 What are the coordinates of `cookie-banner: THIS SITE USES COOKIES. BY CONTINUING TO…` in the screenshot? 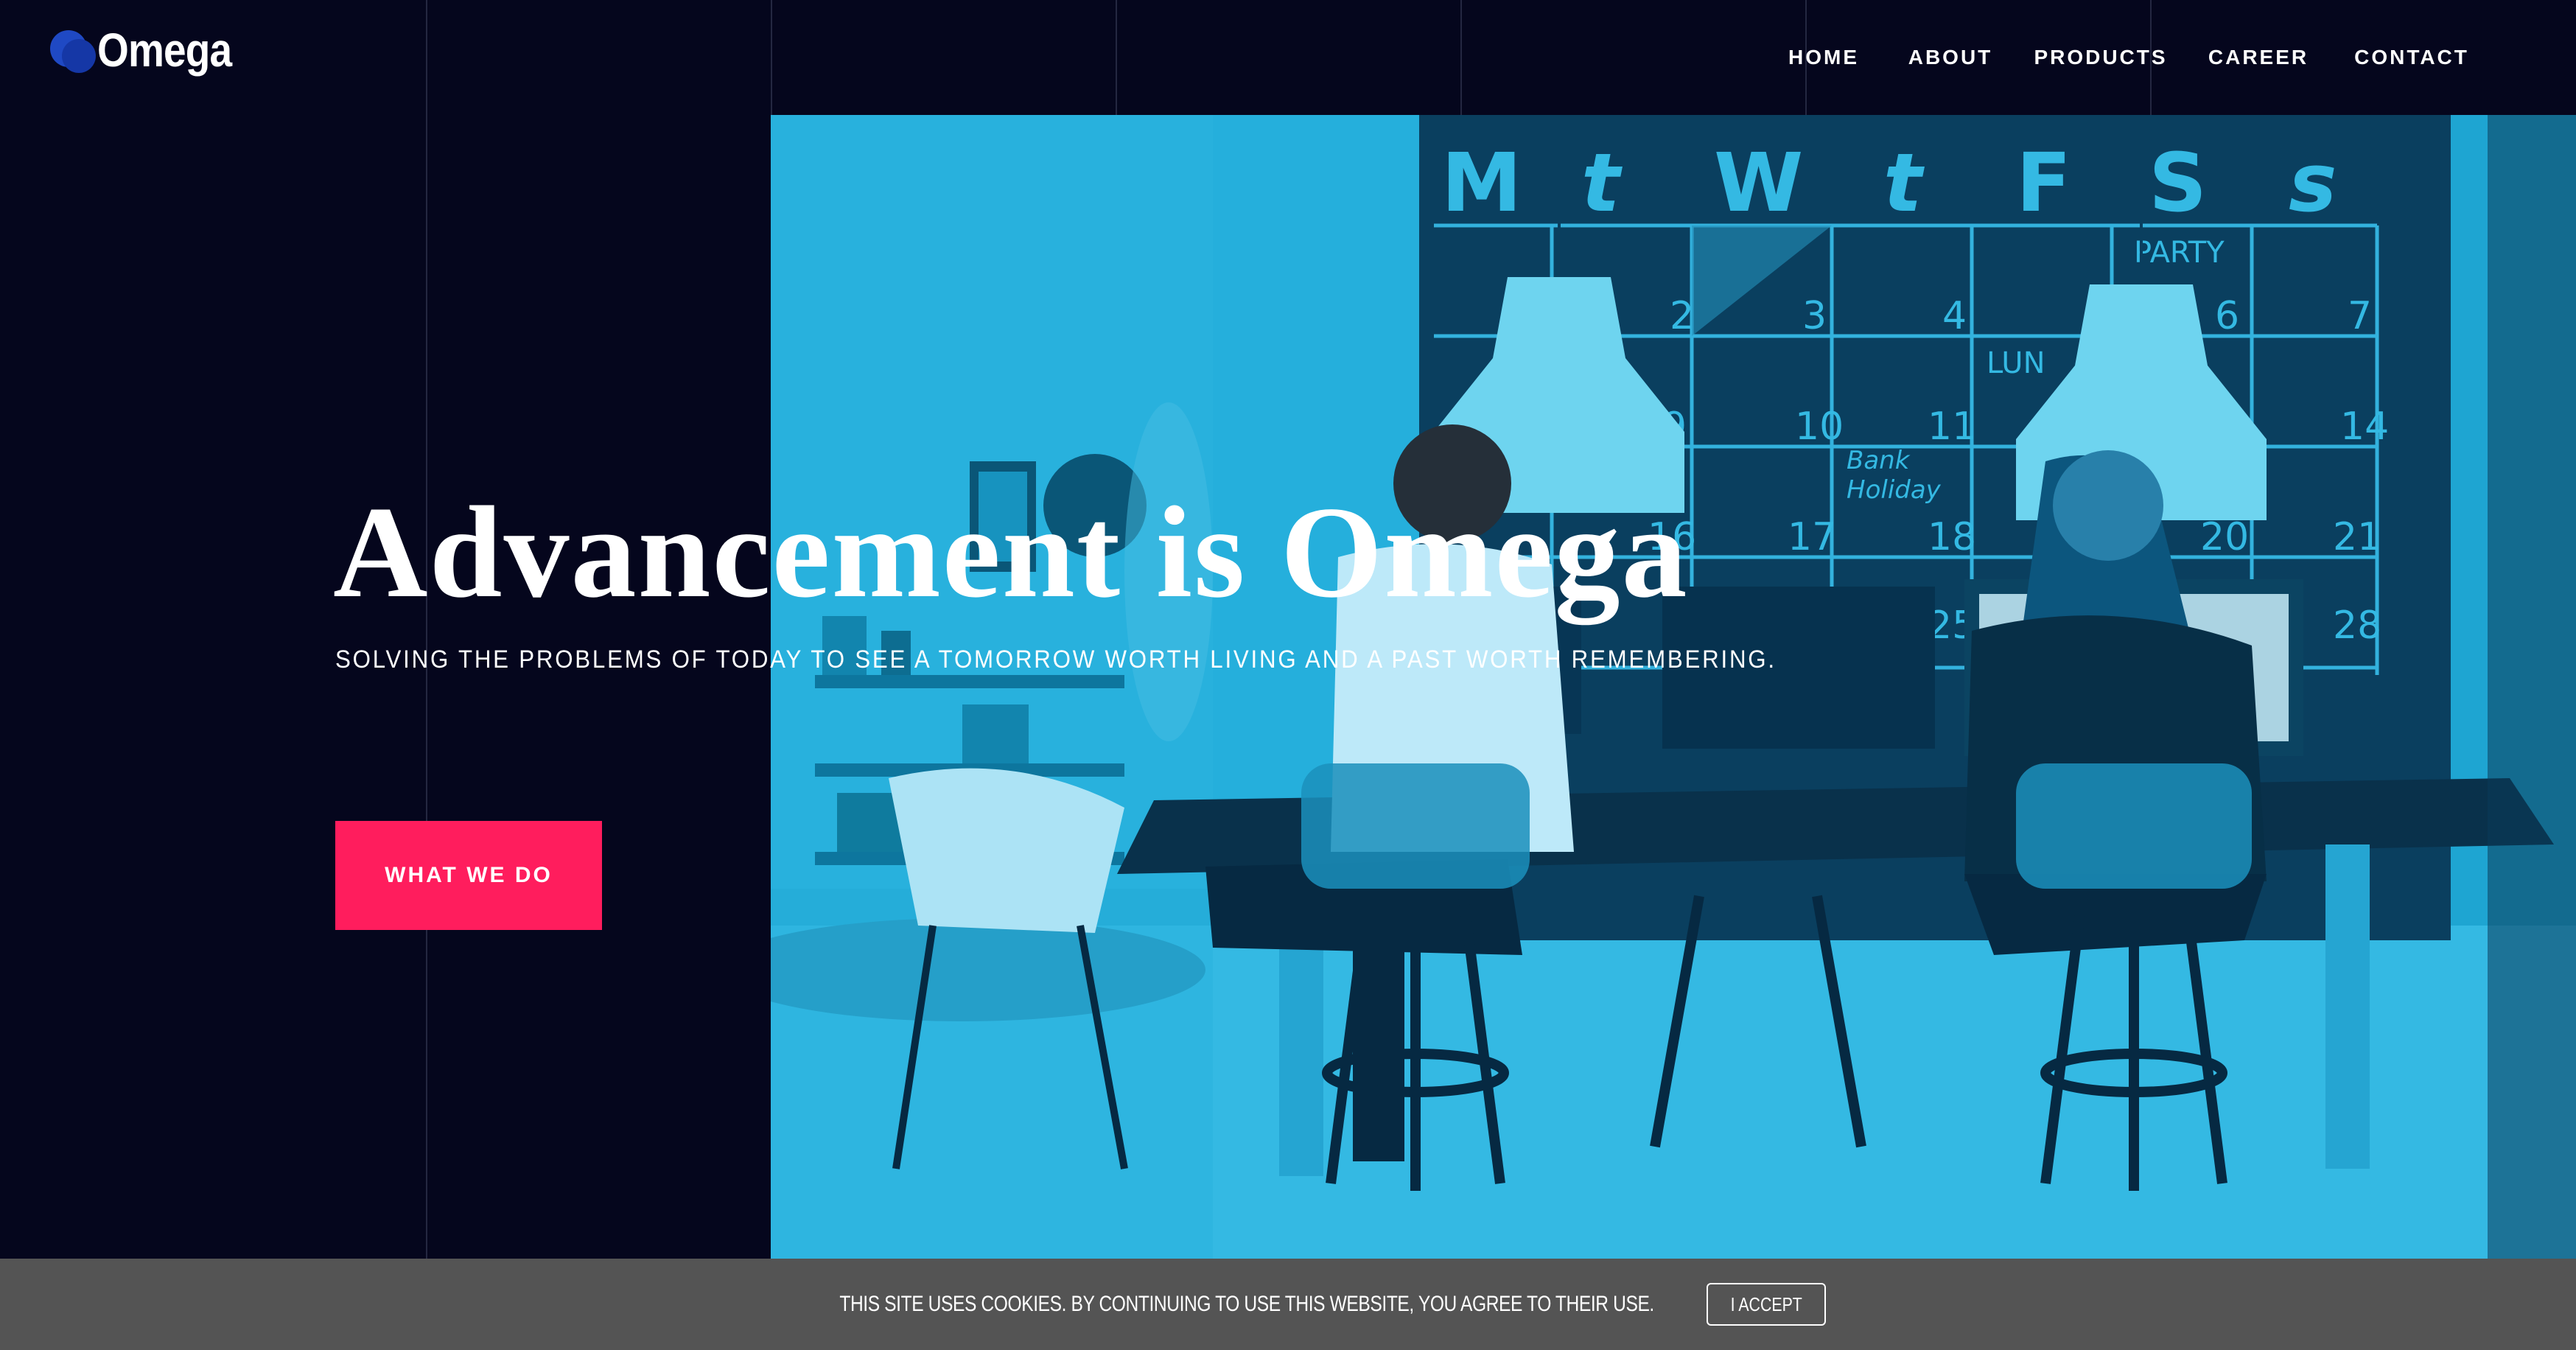 It's located at (1288, 1304).